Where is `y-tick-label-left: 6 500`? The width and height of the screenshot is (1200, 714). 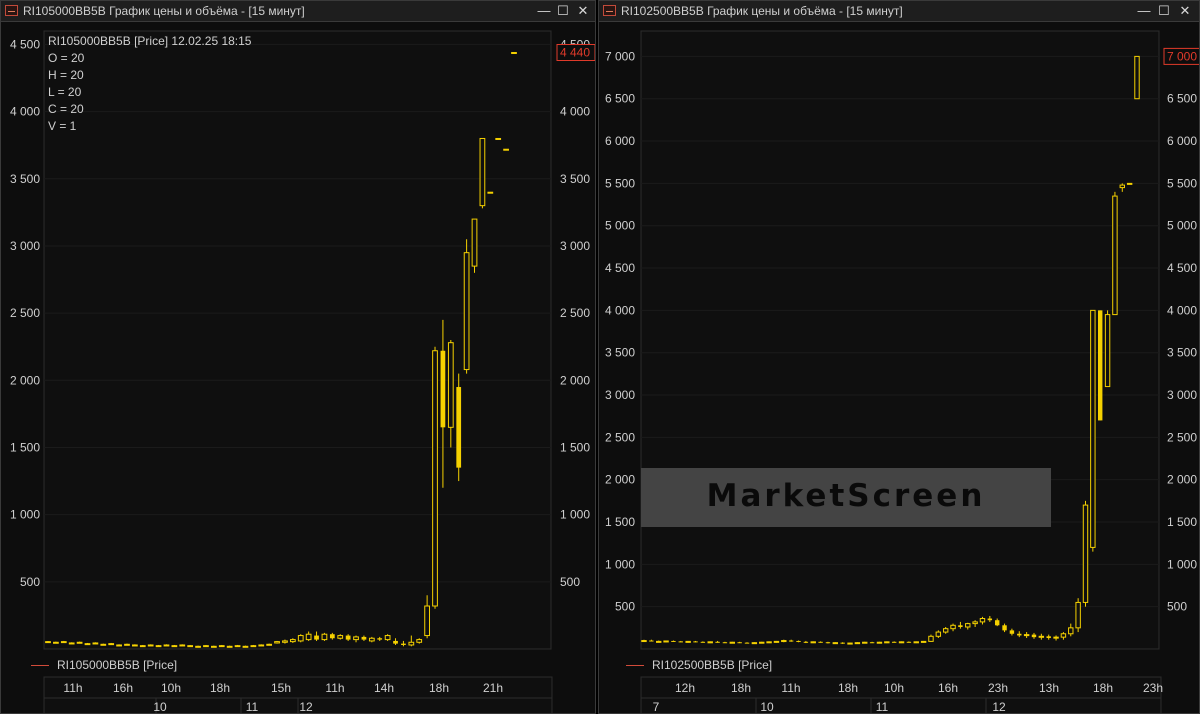 y-tick-label-left: 6 500 is located at coordinates (620, 99).